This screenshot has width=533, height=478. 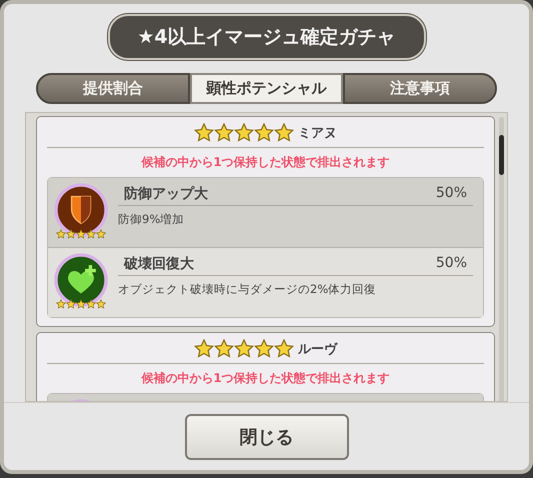 What do you see at coordinates (248, 289) in the screenshot?
I see `potential-description: オブジェクト破壊時に与ダメージの2%体力回復` at bounding box center [248, 289].